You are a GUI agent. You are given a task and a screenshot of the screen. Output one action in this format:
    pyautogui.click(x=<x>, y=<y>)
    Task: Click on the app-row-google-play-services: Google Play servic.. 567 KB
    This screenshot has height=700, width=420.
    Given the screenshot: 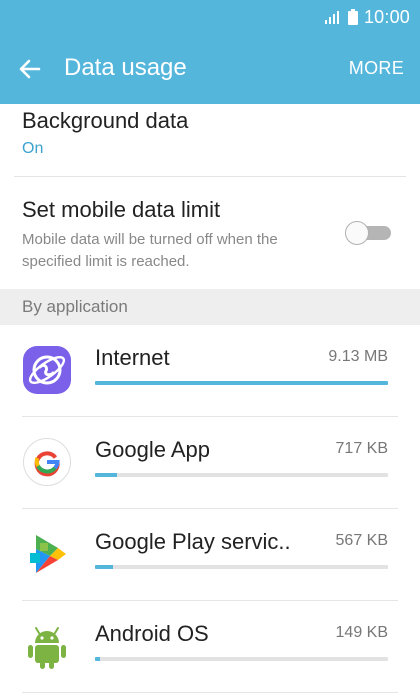 What is the action you would take?
    pyautogui.click(x=210, y=555)
    